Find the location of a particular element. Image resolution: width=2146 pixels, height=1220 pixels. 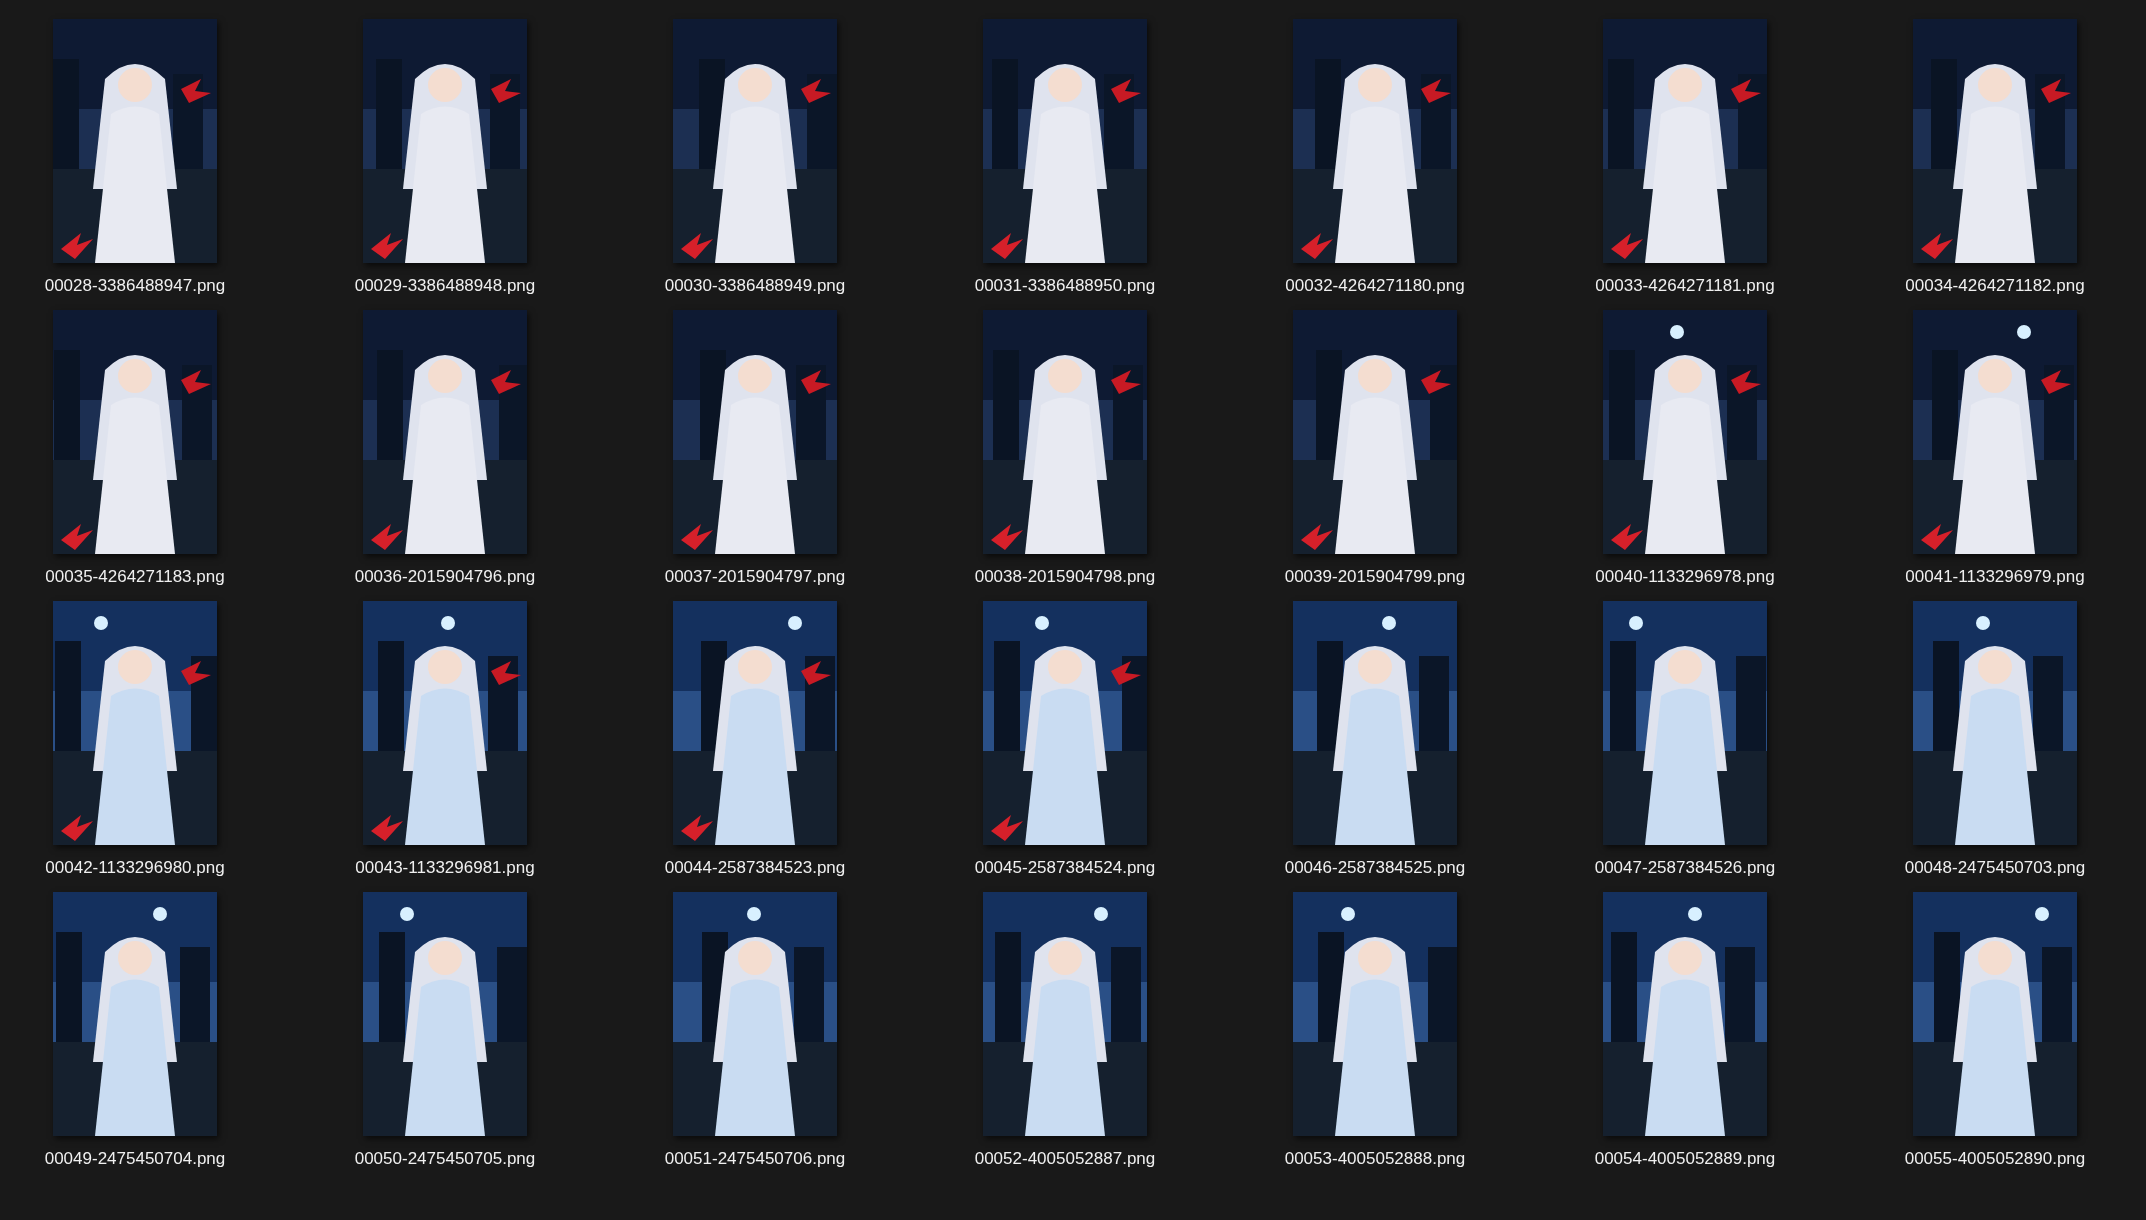

file-name: 00054-4005052889.png is located at coordinates (1685, 1159).